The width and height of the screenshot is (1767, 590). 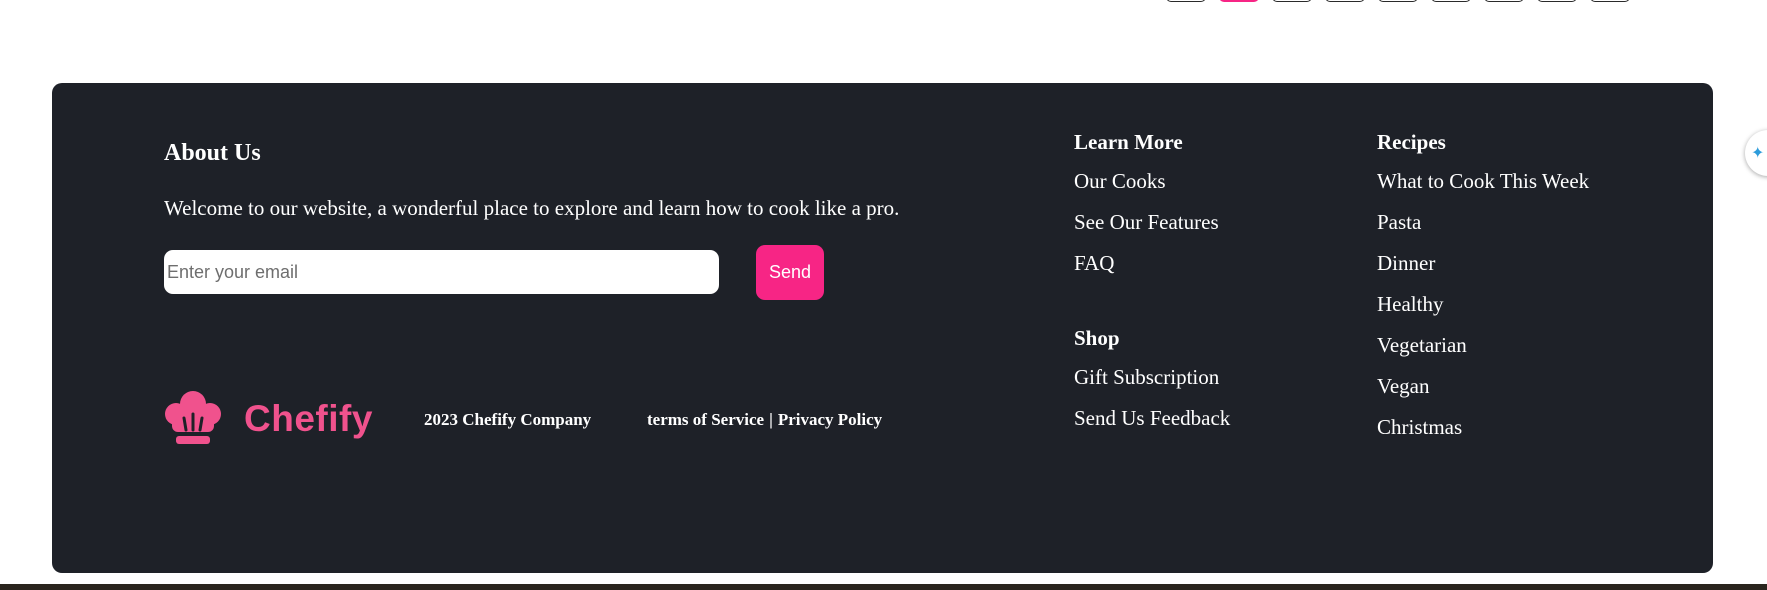 I want to click on recipe-link: Christmas, so click(x=1483, y=435).